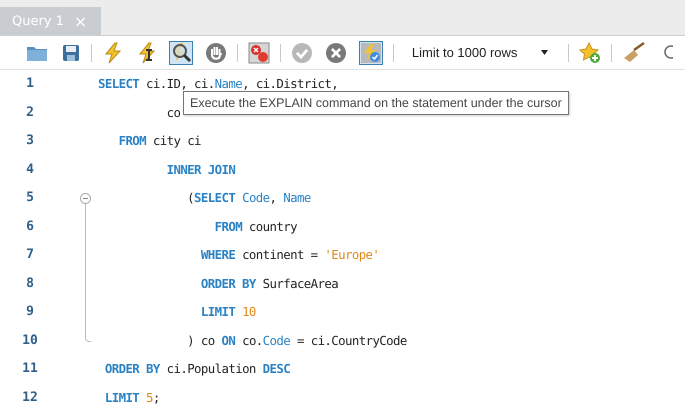 The image size is (685, 415). What do you see at coordinates (30, 397) in the screenshot?
I see `line-number: 12` at bounding box center [30, 397].